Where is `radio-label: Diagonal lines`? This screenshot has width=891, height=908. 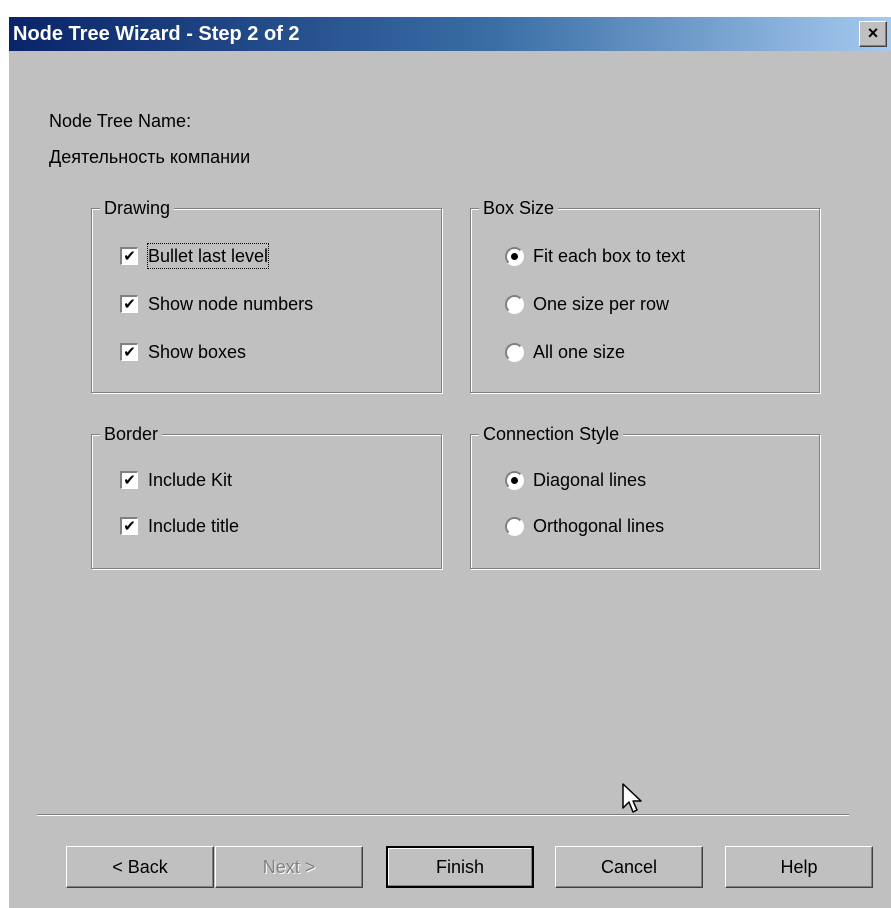 radio-label: Diagonal lines is located at coordinates (590, 480).